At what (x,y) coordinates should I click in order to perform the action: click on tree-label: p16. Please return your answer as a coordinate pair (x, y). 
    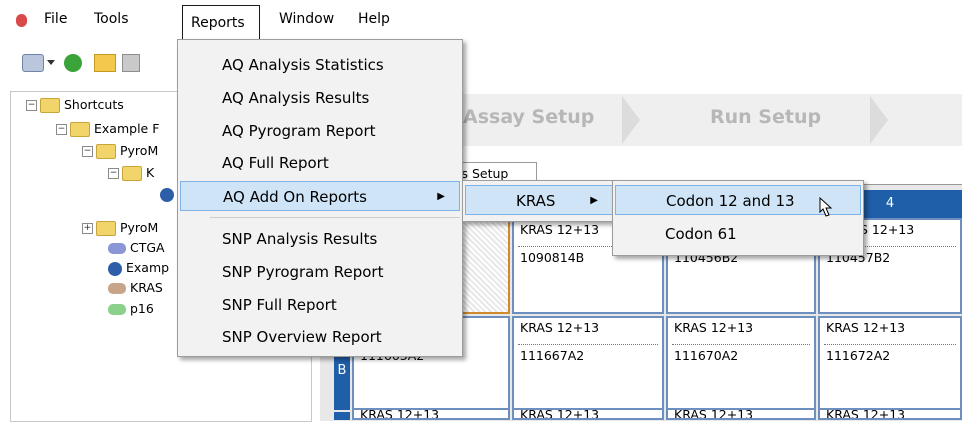
    Looking at the image, I should click on (142, 308).